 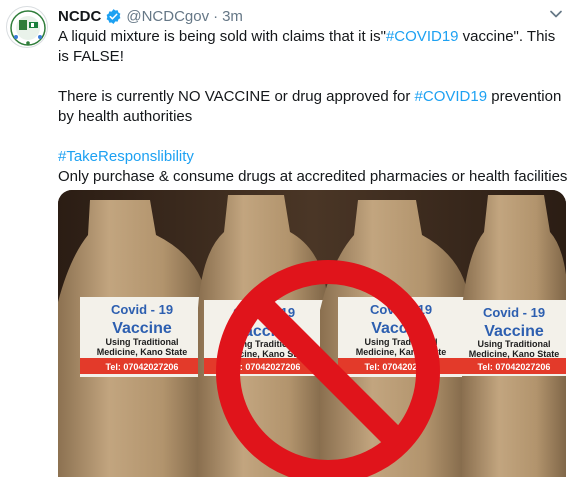 I want to click on display-name: NCDC, so click(x=79, y=16).